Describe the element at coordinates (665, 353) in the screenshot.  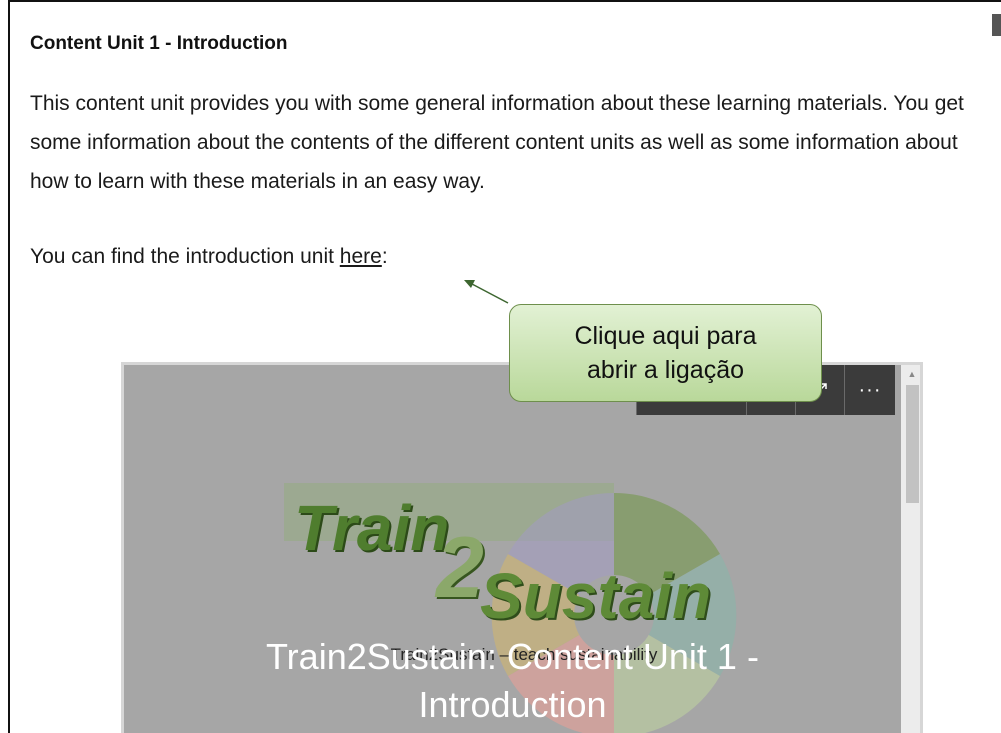
I see `callout-box: Clique aqui para abrir a ligação` at that location.